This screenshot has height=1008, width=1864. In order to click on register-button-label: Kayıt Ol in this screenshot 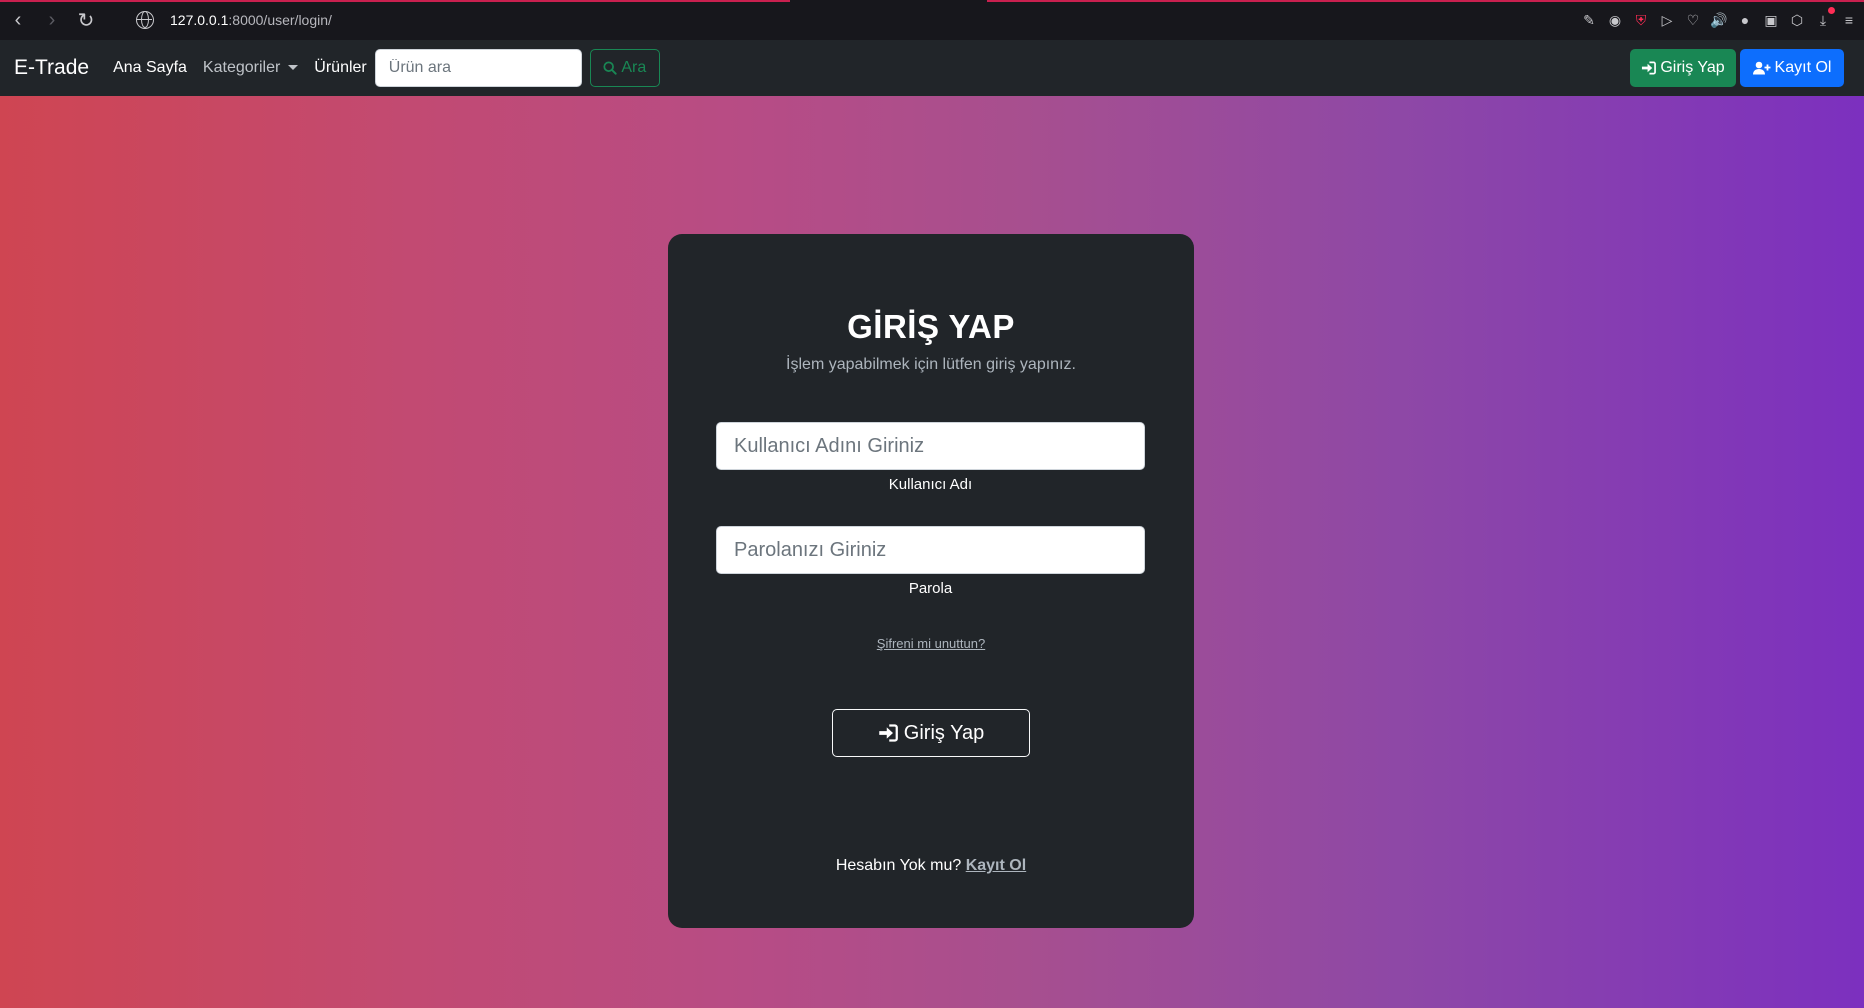, I will do `click(1803, 67)`.